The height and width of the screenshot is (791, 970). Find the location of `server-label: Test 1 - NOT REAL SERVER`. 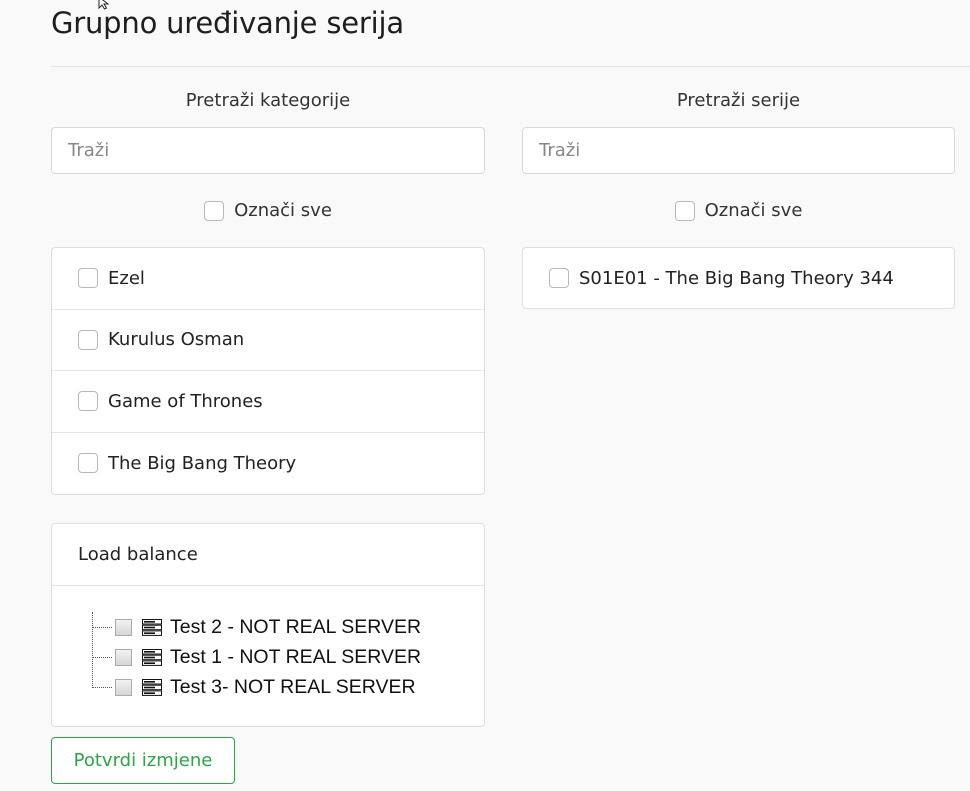

server-label: Test 1 - NOT REAL SERVER is located at coordinates (296, 656).